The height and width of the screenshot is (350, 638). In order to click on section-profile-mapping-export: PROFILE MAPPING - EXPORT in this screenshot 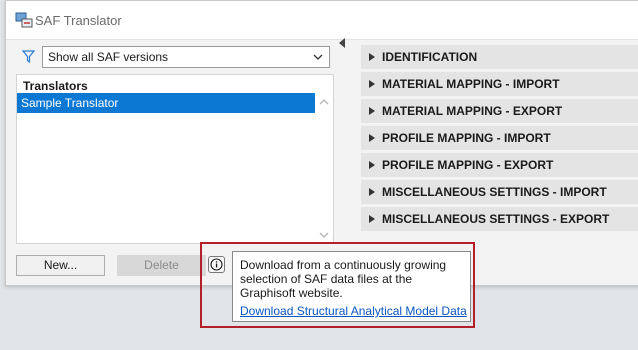, I will do `click(499, 165)`.